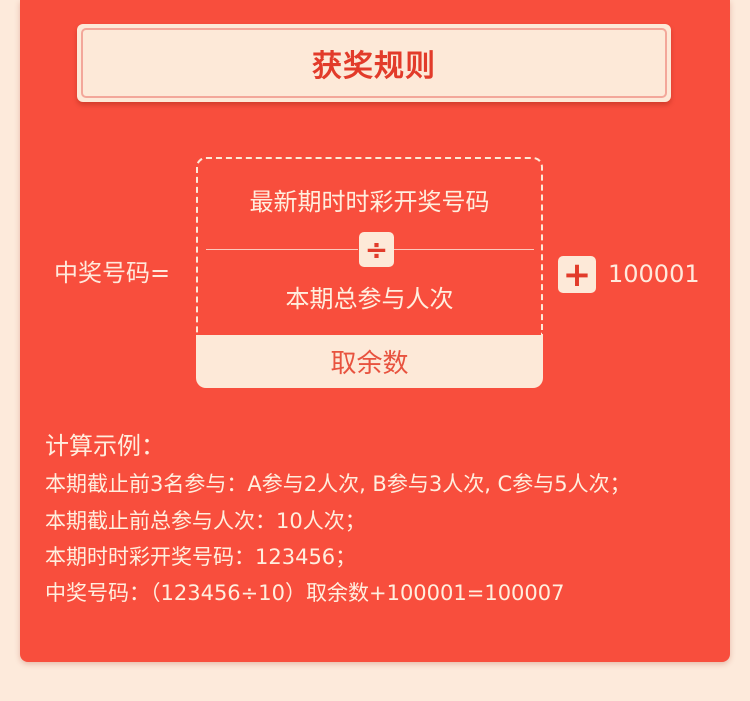  I want to click on title-banner: 获奖规则, so click(374, 63).